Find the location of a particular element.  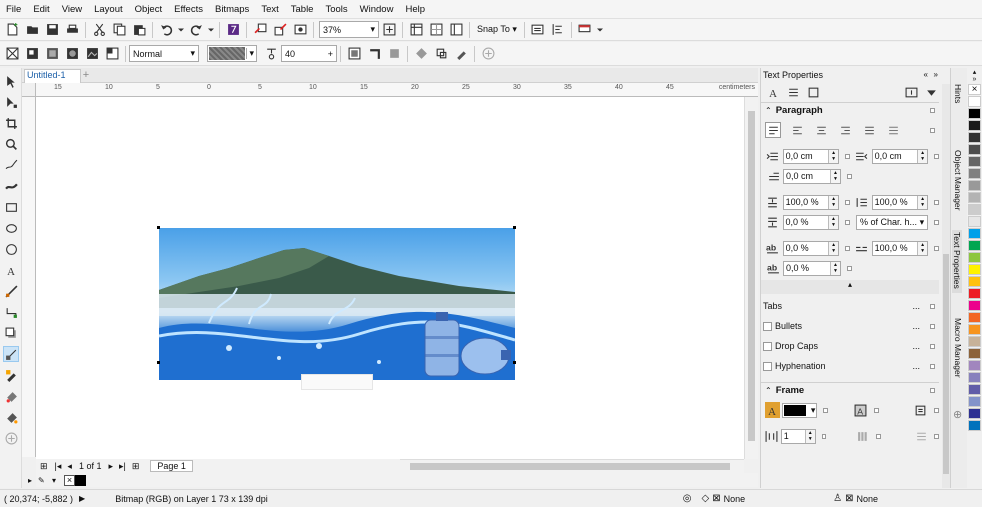

freeze-transparency-icon is located at coordinates (421, 54).